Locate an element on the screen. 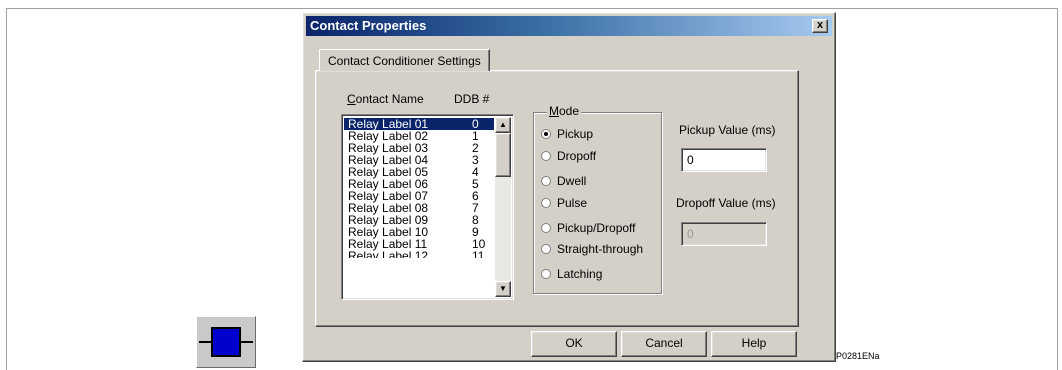 The height and width of the screenshot is (370, 1062). list-item-ddb: 11 is located at coordinates (478, 254).